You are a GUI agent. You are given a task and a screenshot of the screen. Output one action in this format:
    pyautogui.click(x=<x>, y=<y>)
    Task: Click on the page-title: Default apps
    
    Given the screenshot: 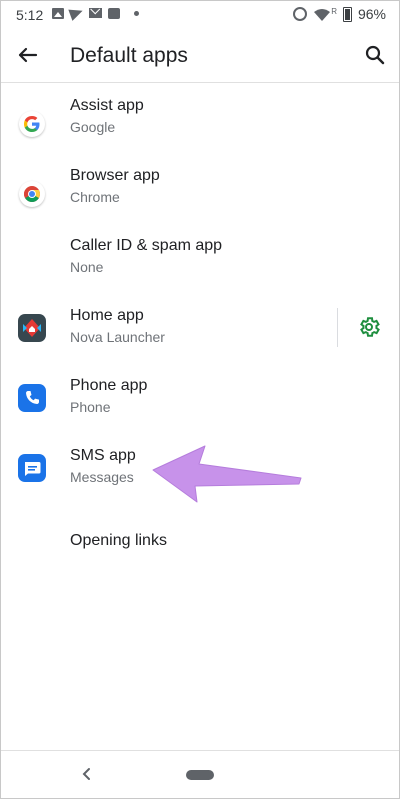 What is the action you would take?
    pyautogui.click(x=129, y=55)
    